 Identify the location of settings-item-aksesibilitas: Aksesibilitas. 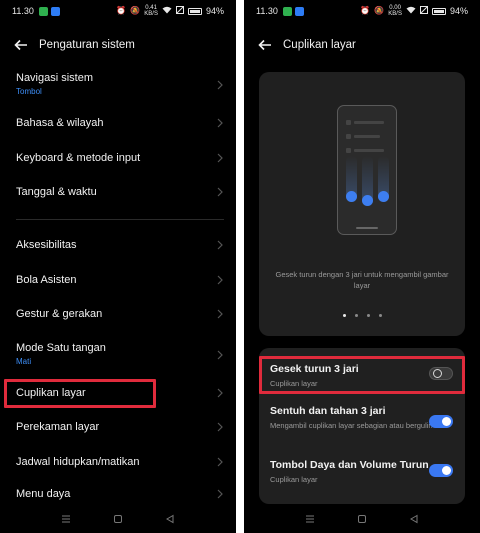
(118, 245).